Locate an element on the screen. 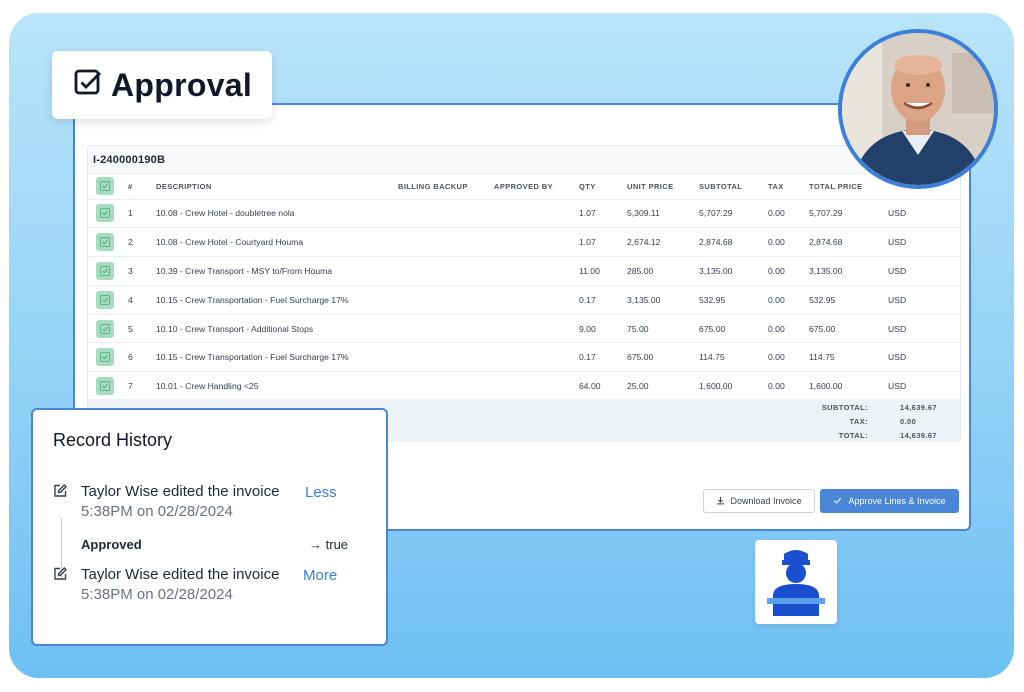 The image size is (1024, 692). row-description: 10.08 - Crew Hotel - doubletree nola is located at coordinates (277, 213).